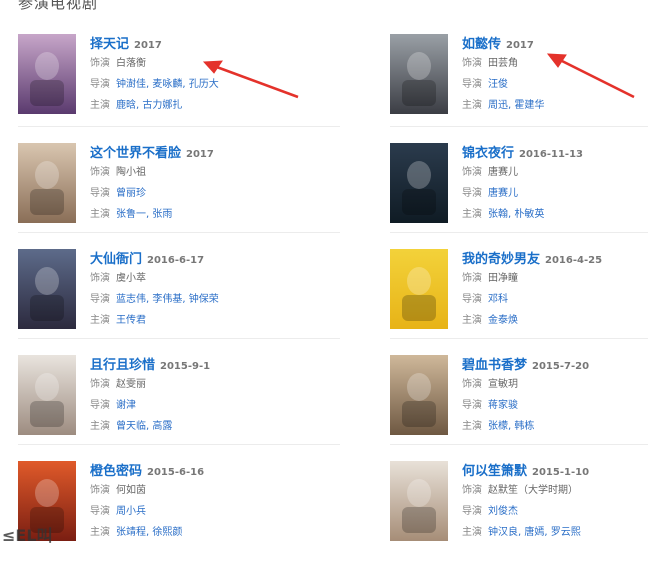 This screenshot has height=561, width=668. What do you see at coordinates (516, 214) in the screenshot?
I see `cast-link: 张翰, 朴敏英` at bounding box center [516, 214].